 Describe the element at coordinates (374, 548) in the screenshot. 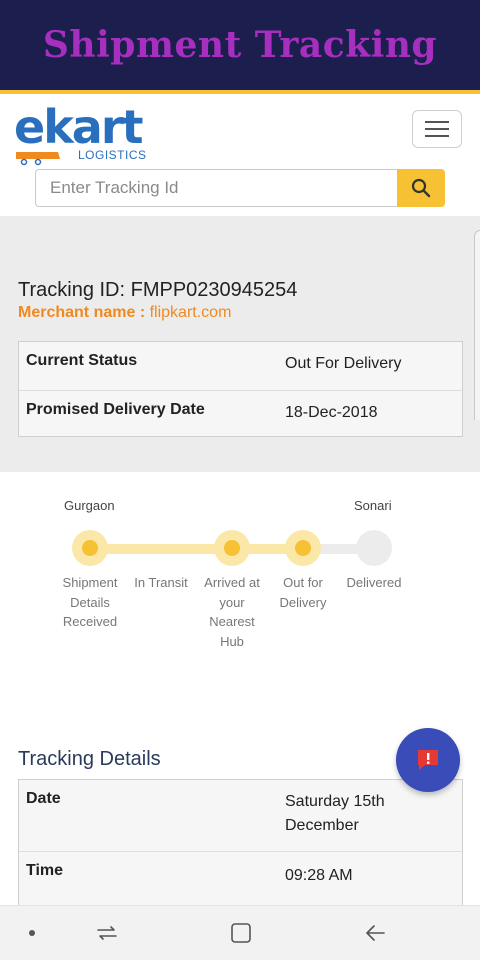

I see `step-node-delivered` at that location.